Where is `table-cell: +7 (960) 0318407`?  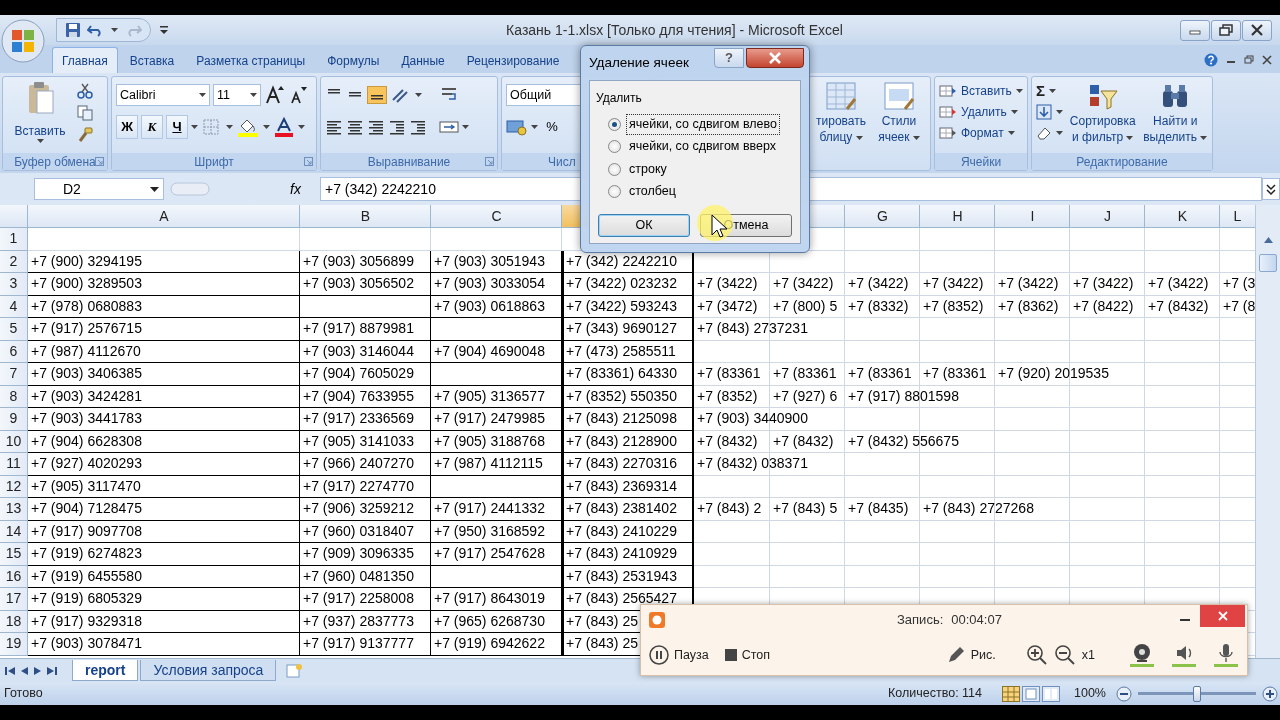 table-cell: +7 (960) 0318407 is located at coordinates (358, 530).